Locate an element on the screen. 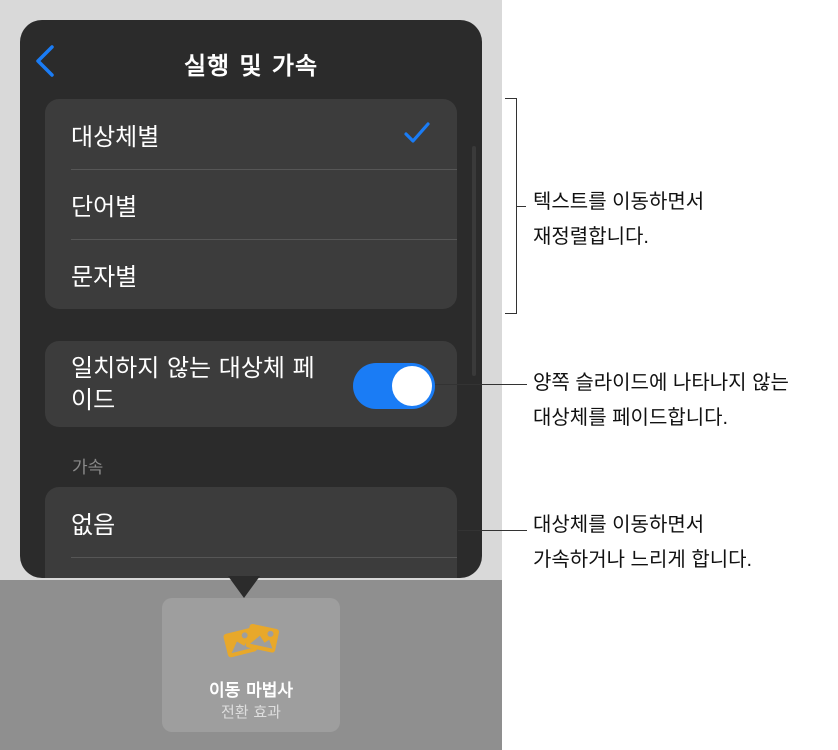 Image resolution: width=838 pixels, height=750 pixels. acceleration-callout: 대상체를 이동하면서 가속하거나 느리게 합니다. is located at coordinates (643, 542).